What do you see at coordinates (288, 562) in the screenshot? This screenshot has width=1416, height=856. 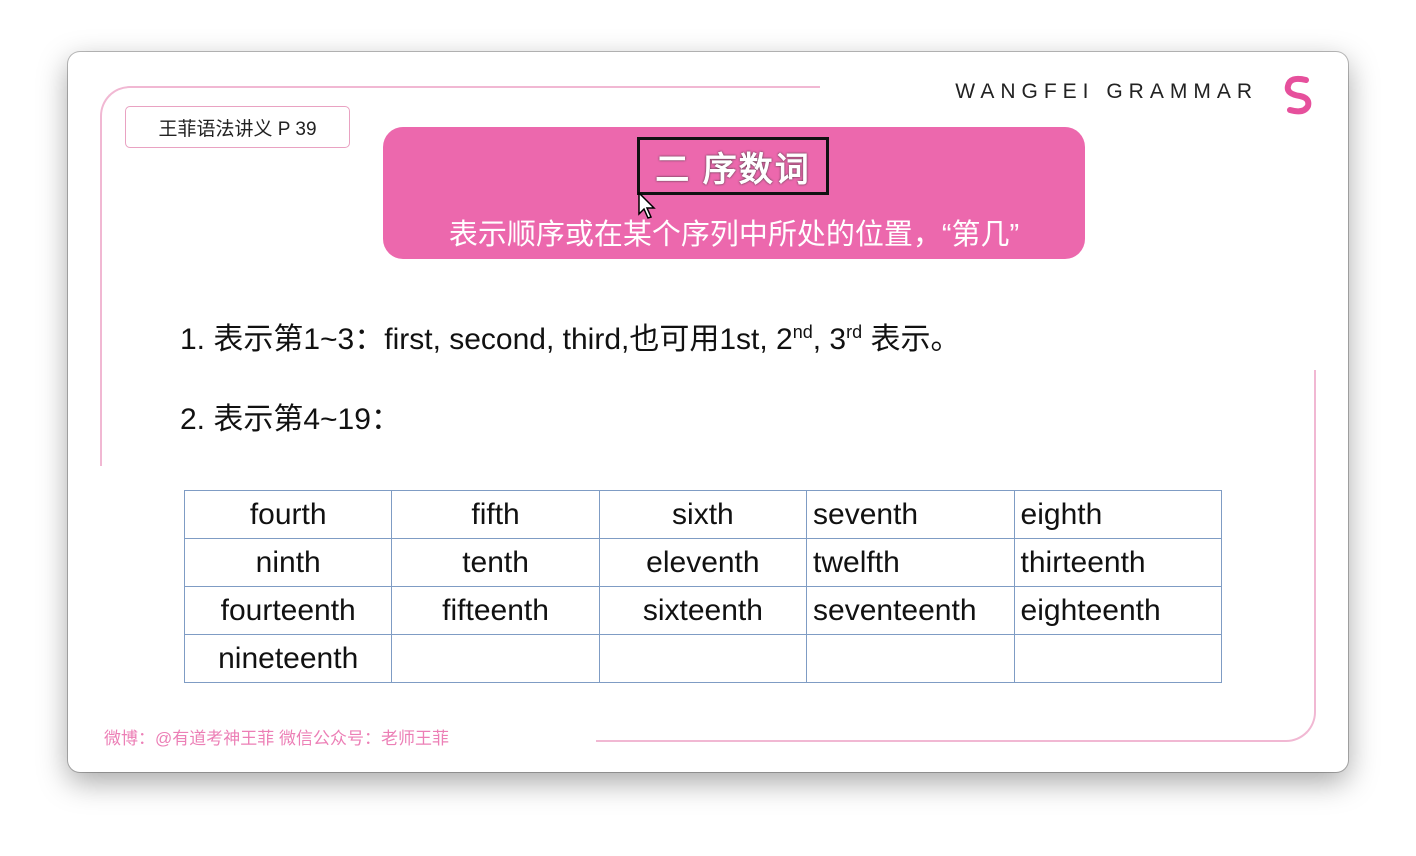 I see `table-cell: ninth` at bounding box center [288, 562].